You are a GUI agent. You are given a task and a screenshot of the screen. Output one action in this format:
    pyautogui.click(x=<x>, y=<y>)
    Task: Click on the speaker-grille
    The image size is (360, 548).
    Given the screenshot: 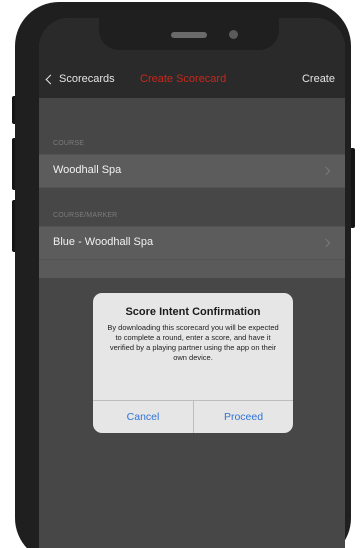 What is the action you would take?
    pyautogui.click(x=189, y=35)
    